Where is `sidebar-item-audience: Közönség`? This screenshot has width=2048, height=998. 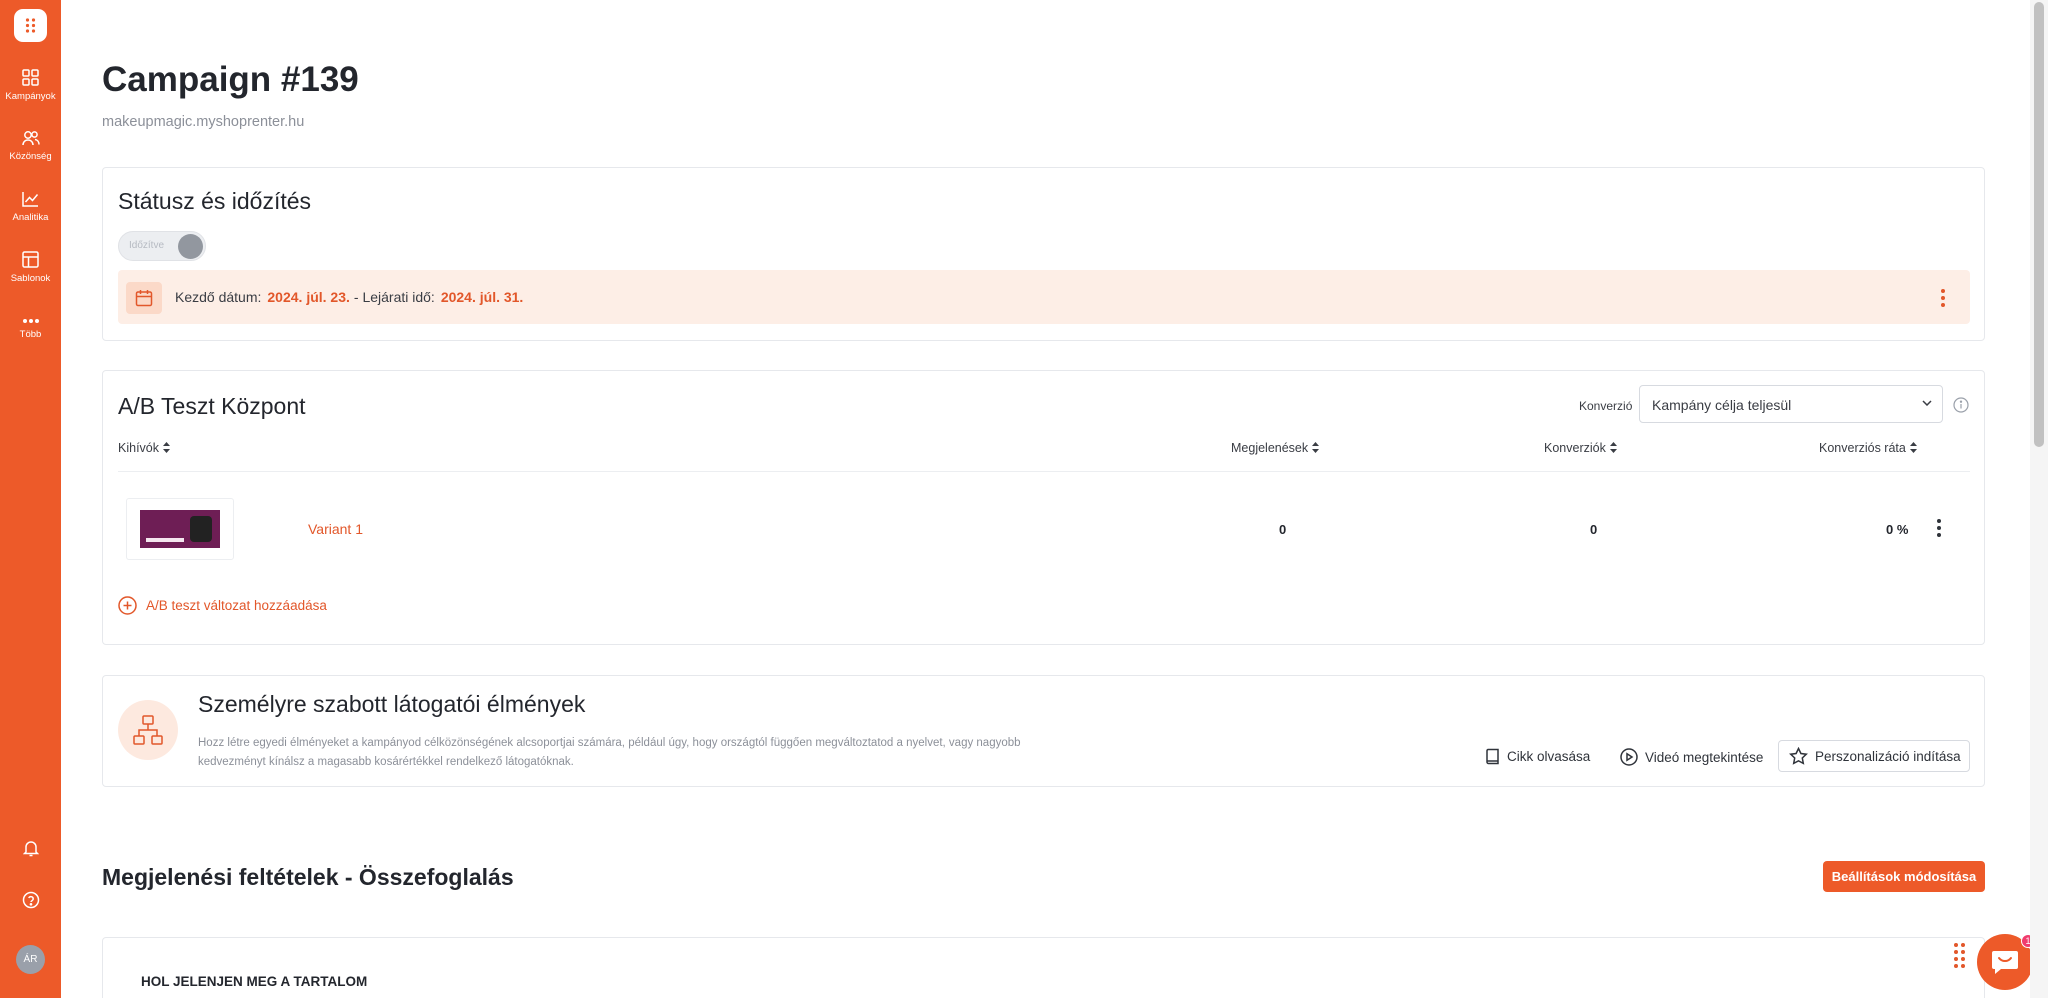
sidebar-item-audience: Közönség is located at coordinates (30, 146).